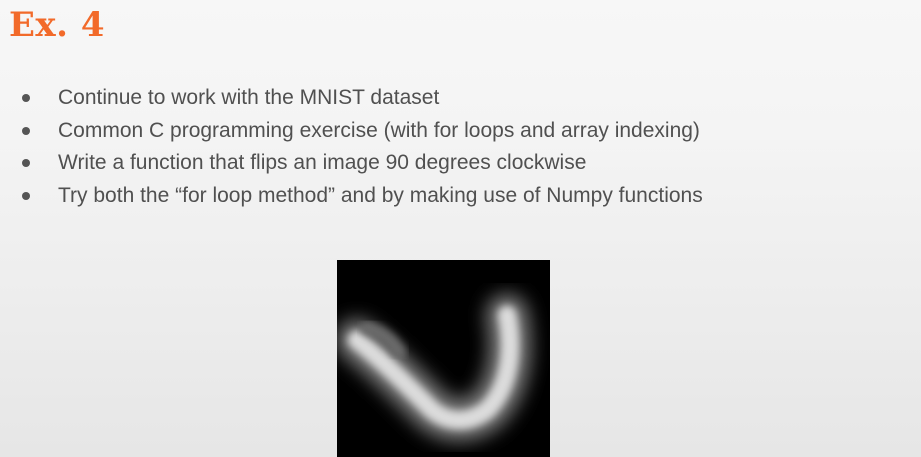  I want to click on mnist-digit-image, so click(443, 358).